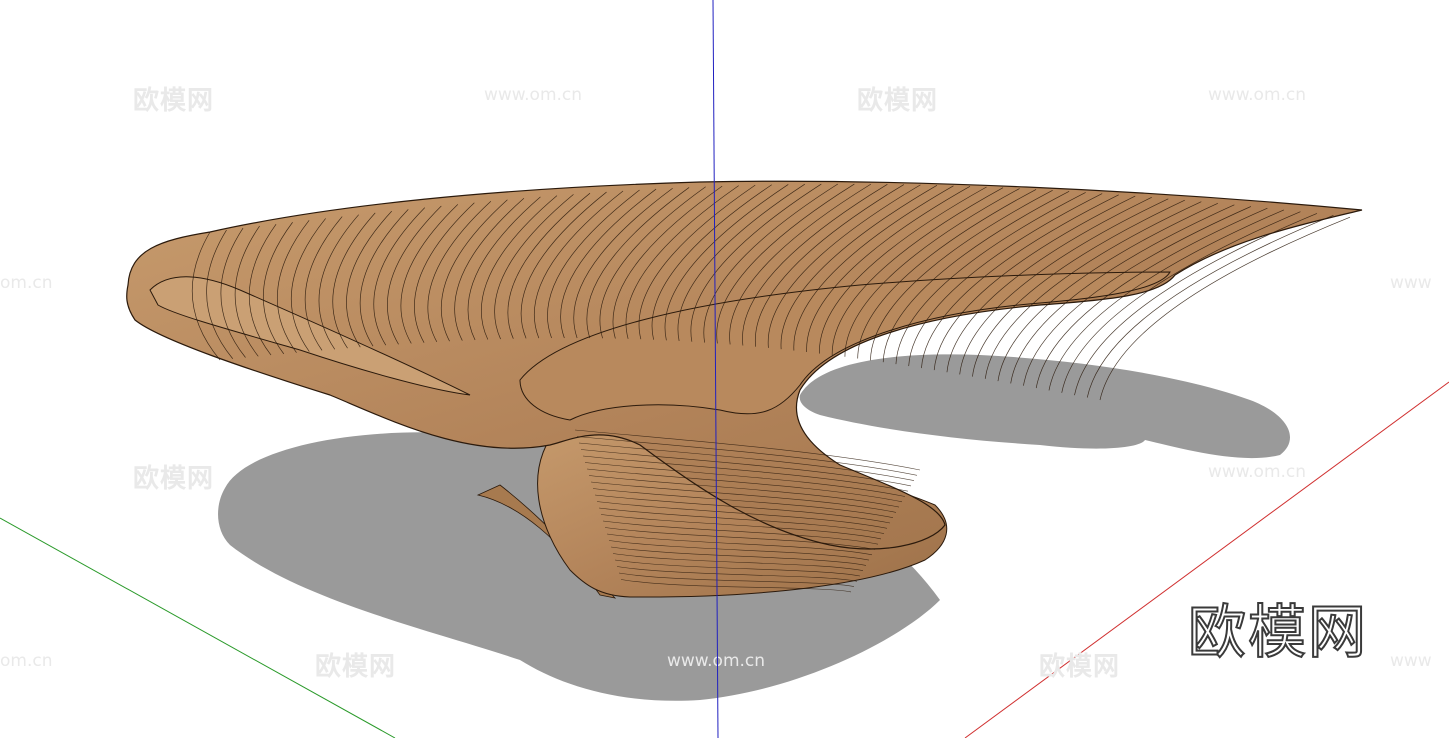 Image resolution: width=1449 pixels, height=738 pixels. I want to click on blue-axis, so click(715, 369).